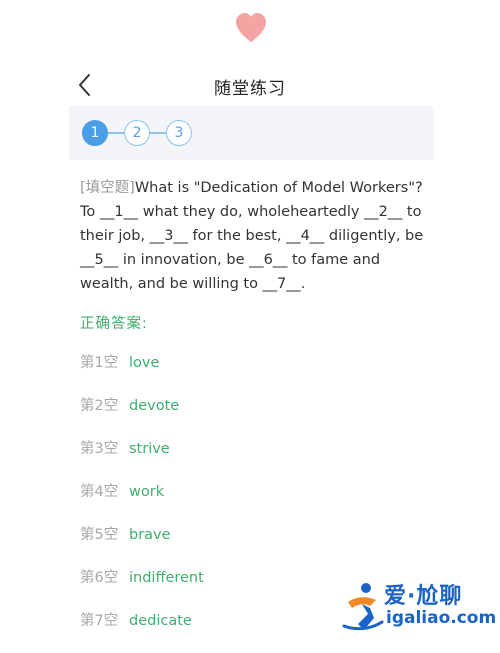 The height and width of the screenshot is (653, 500). Describe the element at coordinates (251, 27) in the screenshot. I see `heart-icon` at that location.